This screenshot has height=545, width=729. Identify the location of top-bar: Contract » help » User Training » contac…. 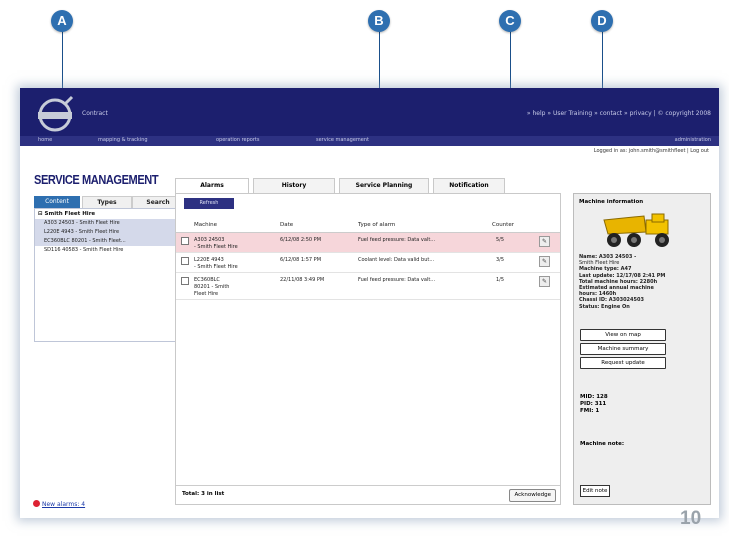
(369, 112).